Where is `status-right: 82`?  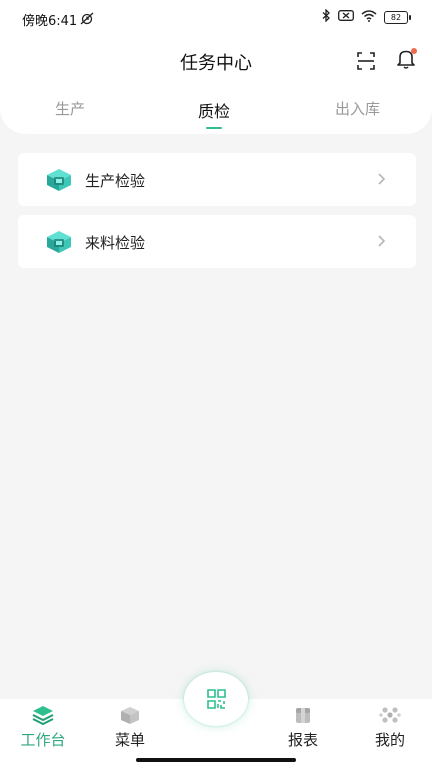 status-right: 82 is located at coordinates (366, 17).